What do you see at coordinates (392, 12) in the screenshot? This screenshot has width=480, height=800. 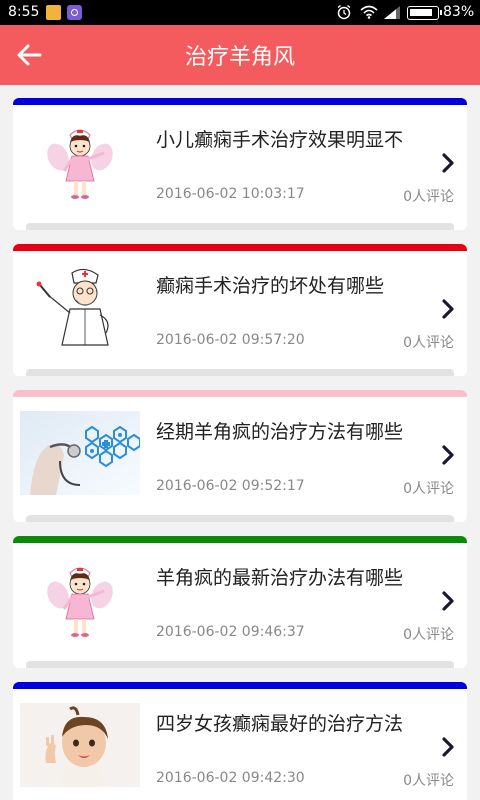 I see `signal-icon` at bounding box center [392, 12].